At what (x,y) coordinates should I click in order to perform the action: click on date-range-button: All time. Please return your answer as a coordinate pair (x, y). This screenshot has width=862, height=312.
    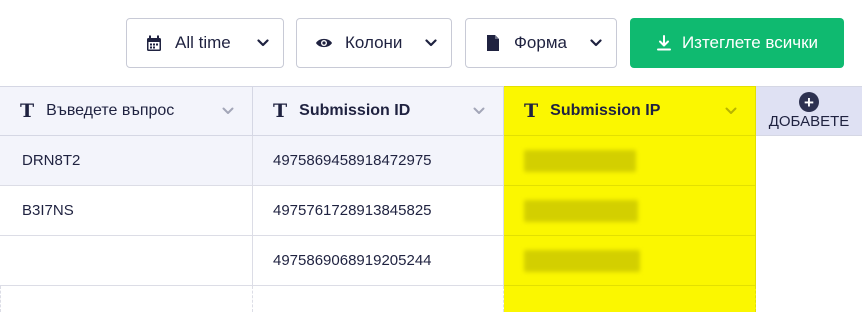
    Looking at the image, I should click on (205, 43).